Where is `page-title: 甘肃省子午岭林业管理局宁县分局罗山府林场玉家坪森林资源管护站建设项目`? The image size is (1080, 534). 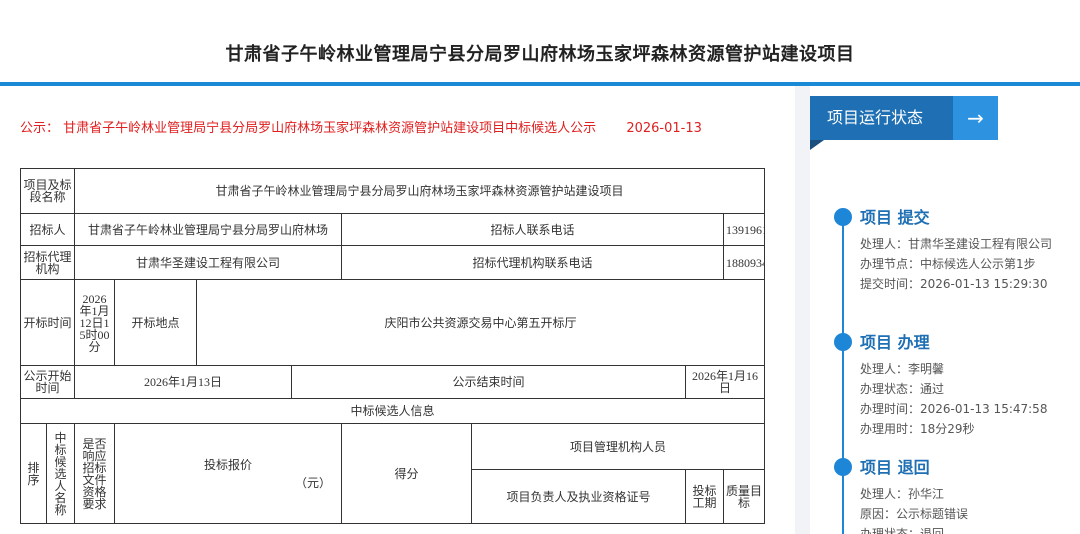
page-title: 甘肃省子午岭林业管理局宁县分局罗山府林场玉家坪森林资源管护站建设项目 is located at coordinates (540, 54).